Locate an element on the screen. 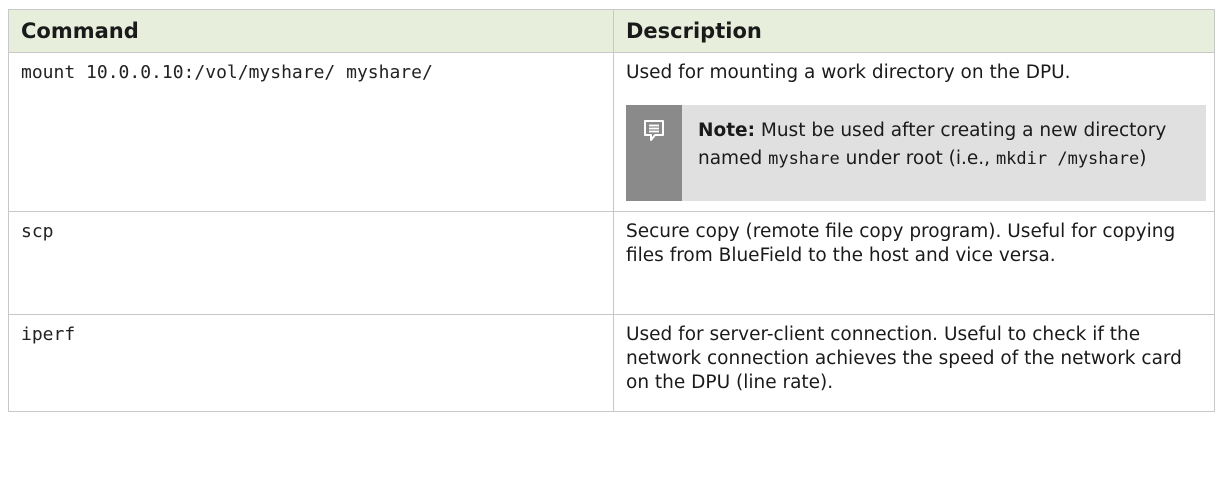  note-icon-bar is located at coordinates (654, 153).